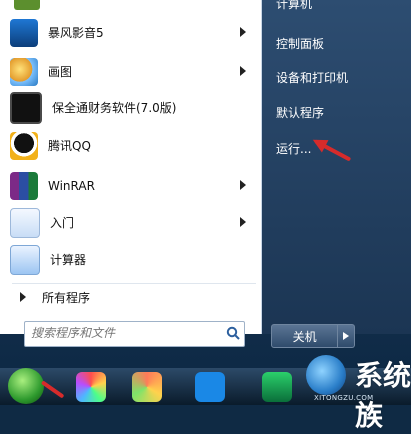  Describe the element at coordinates (126, 333) in the screenshot. I see `search-input` at that location.